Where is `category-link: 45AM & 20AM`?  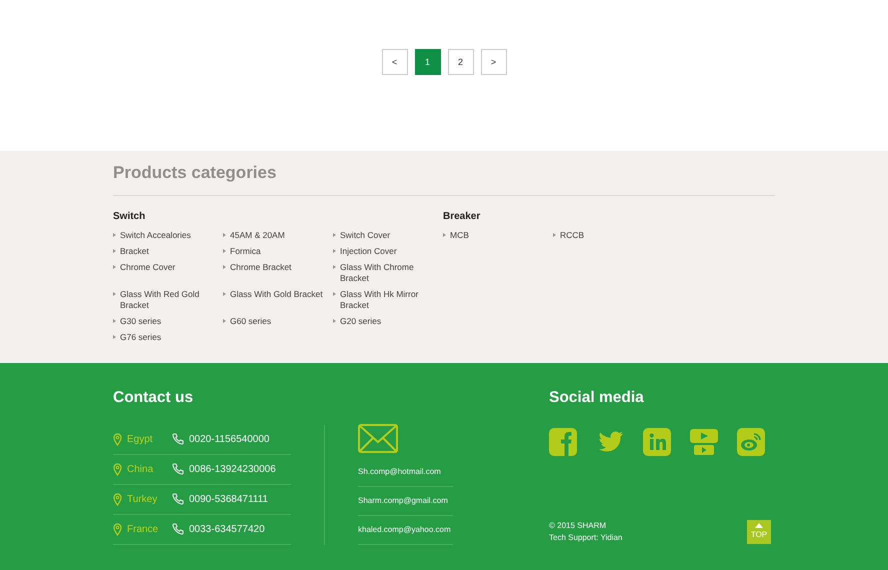
category-link: 45AM & 20AM is located at coordinates (257, 236).